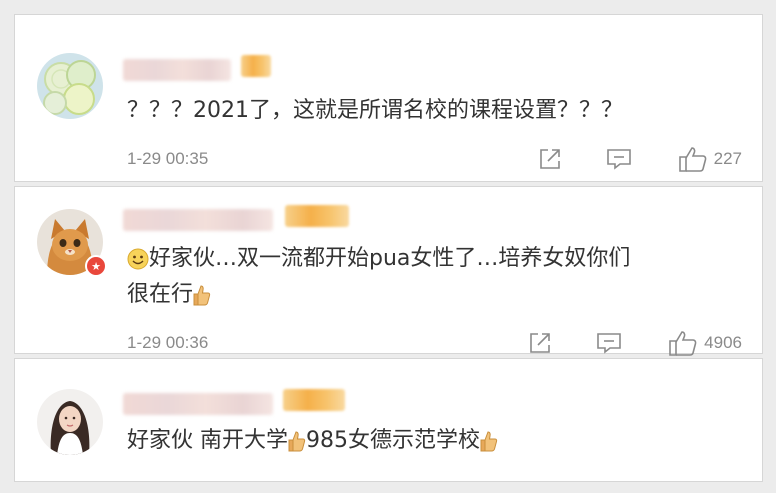  What do you see at coordinates (379, 276) in the screenshot?
I see `comment-text: 好家伙…双一流都开始pua女性了…培养女奴你们 很在行` at bounding box center [379, 276].